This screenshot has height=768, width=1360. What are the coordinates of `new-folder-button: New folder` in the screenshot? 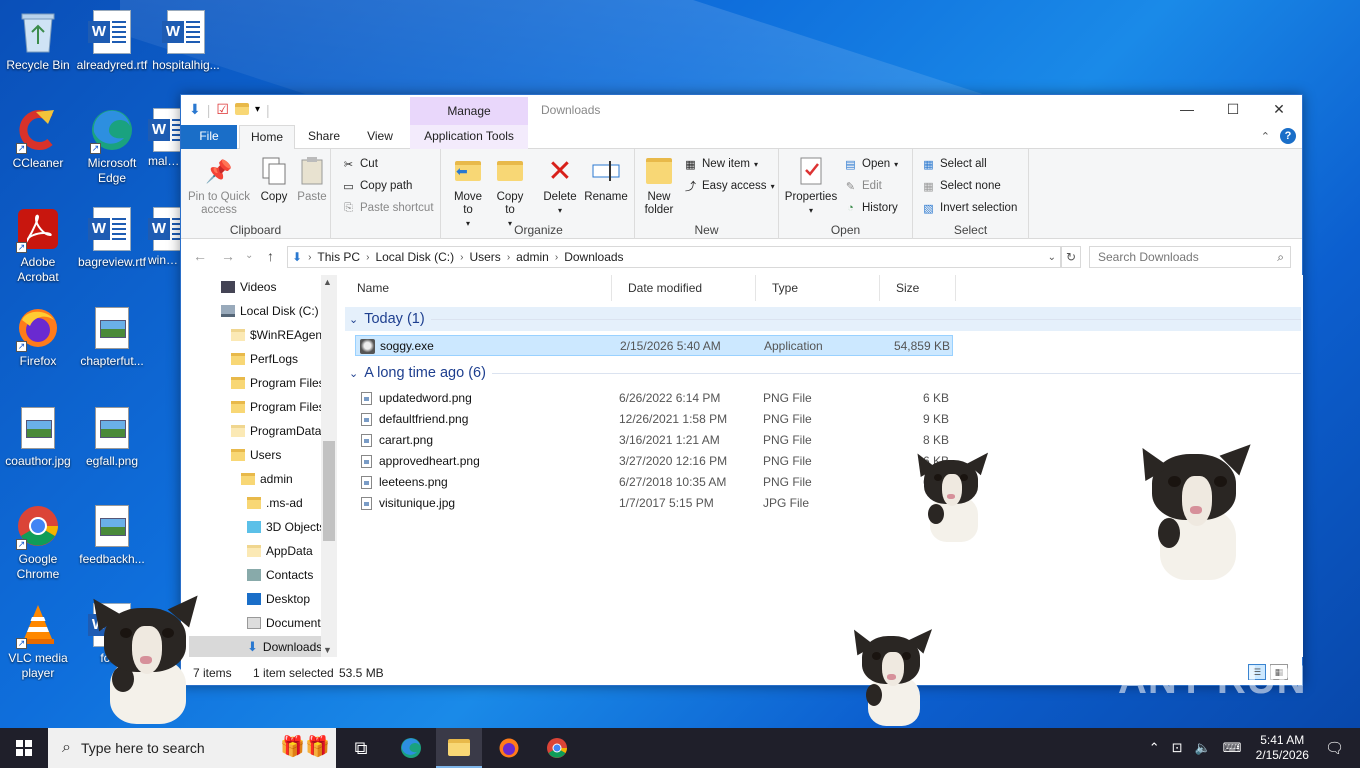 It's located at (659, 186).